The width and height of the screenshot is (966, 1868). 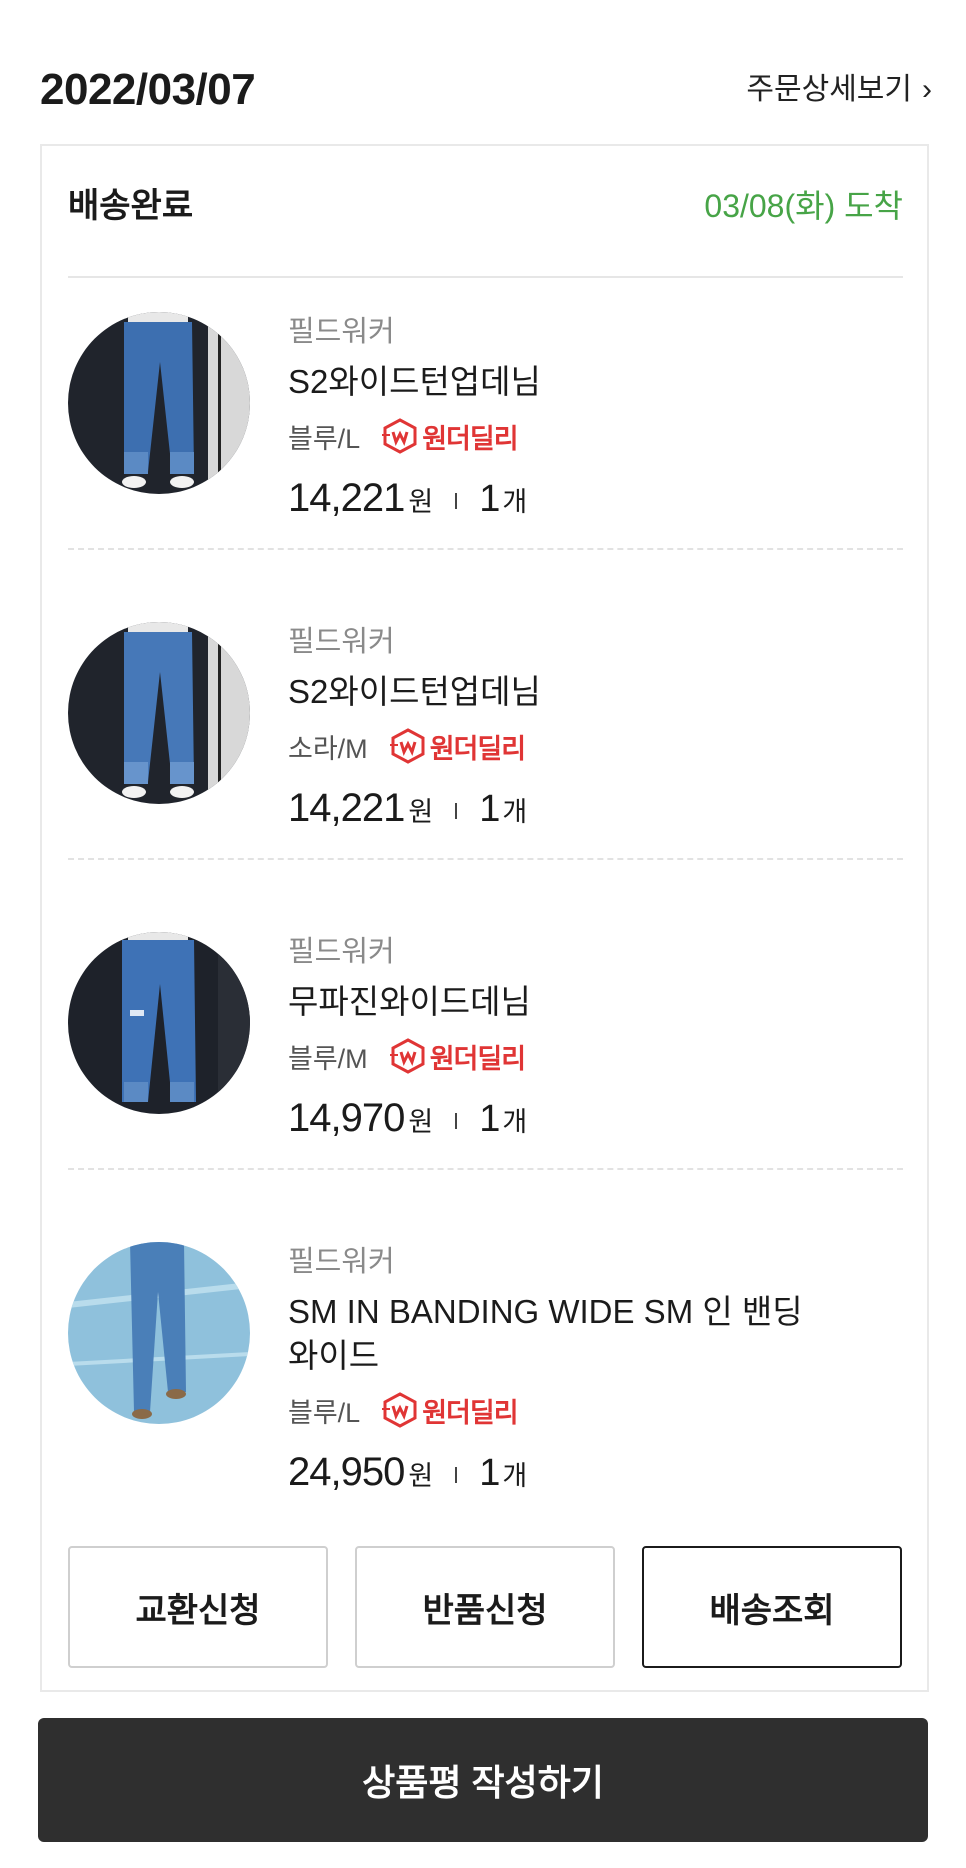 I want to click on price: 14,970, so click(x=346, y=1118).